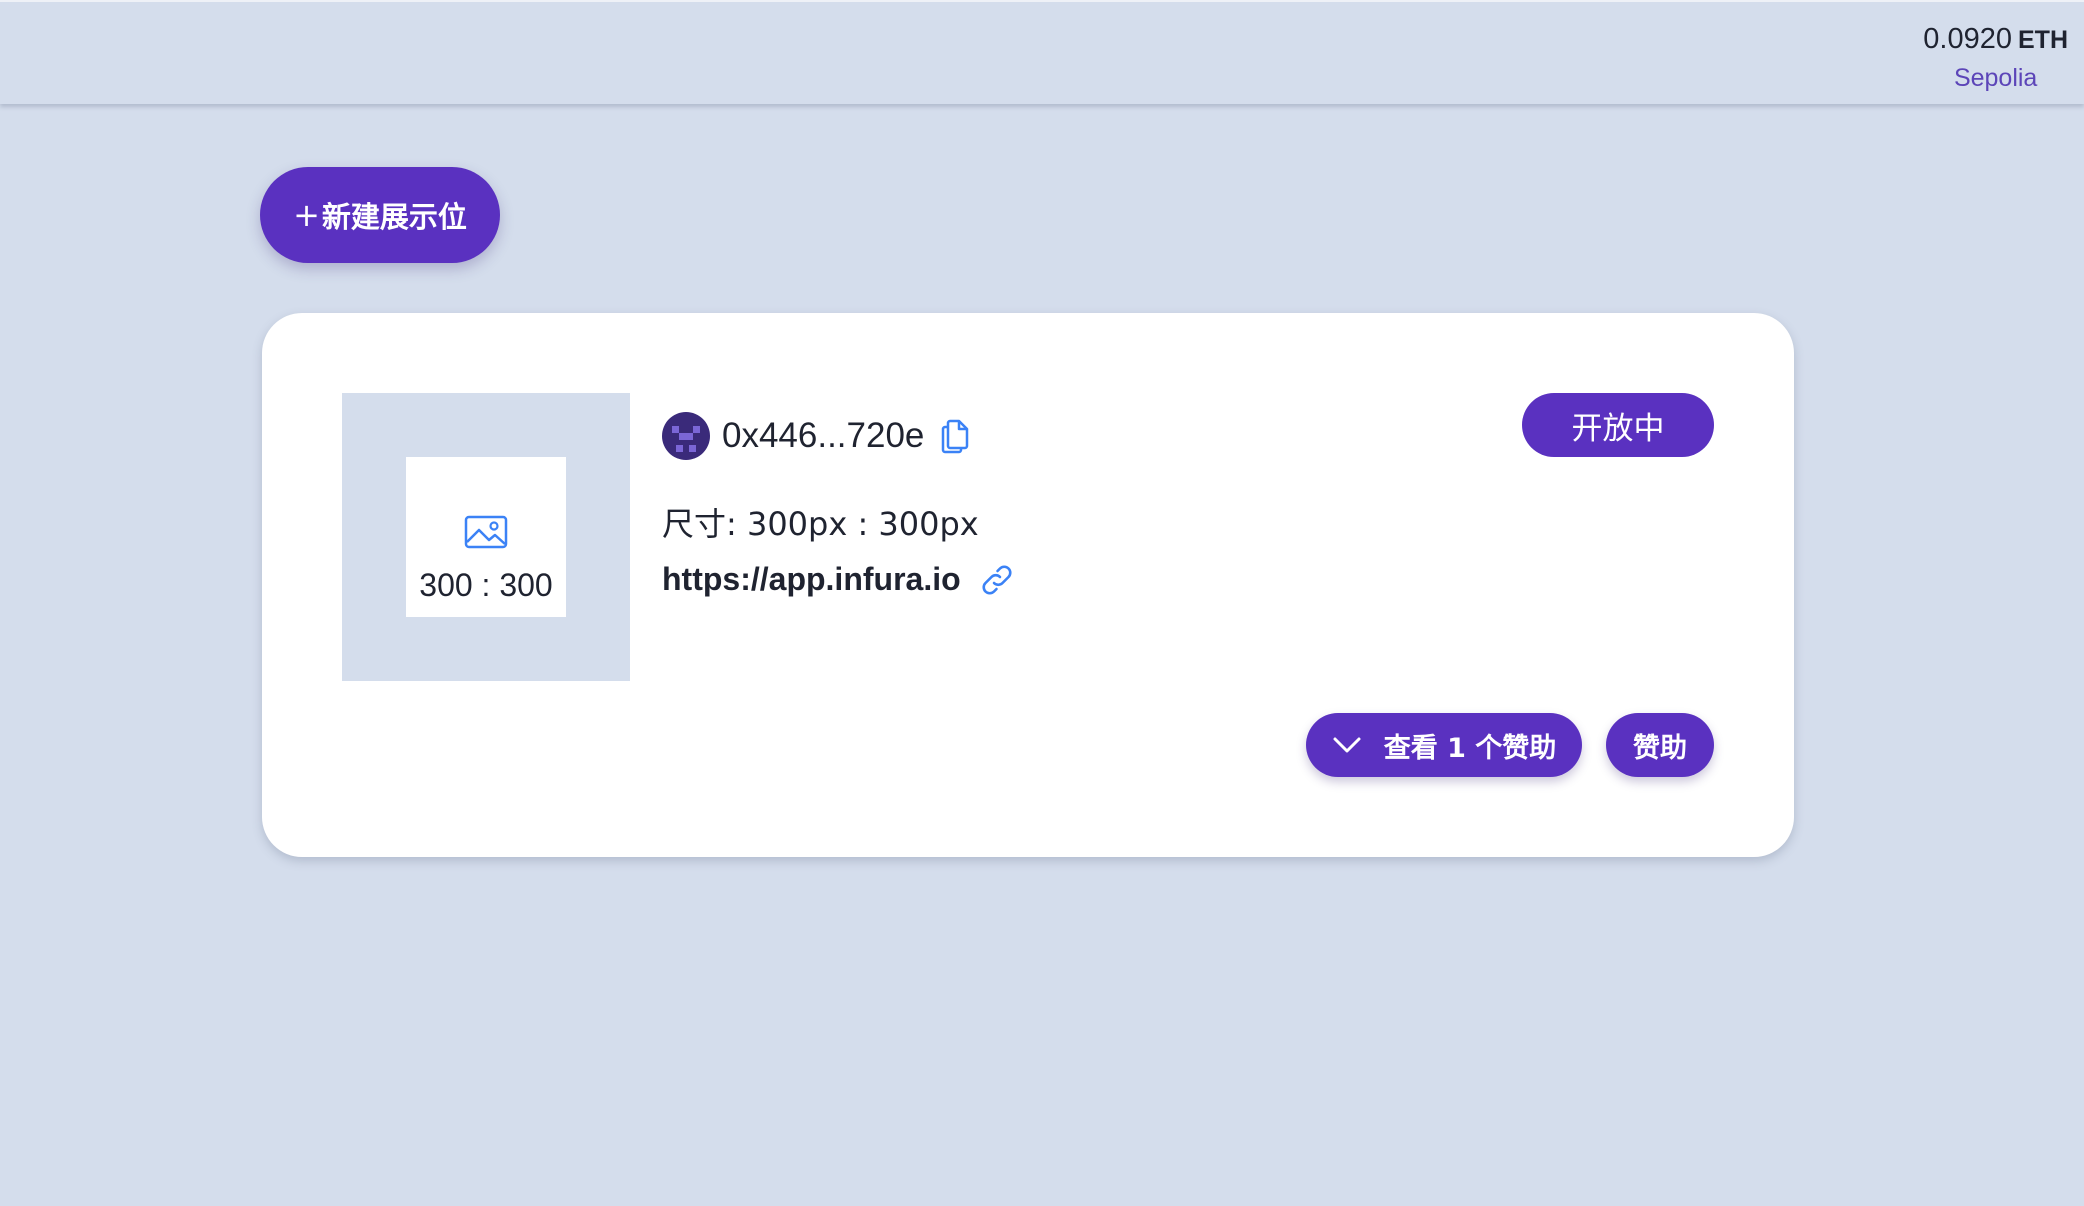  Describe the element at coordinates (486, 585) in the screenshot. I see `preview-ratio: 300` at that location.